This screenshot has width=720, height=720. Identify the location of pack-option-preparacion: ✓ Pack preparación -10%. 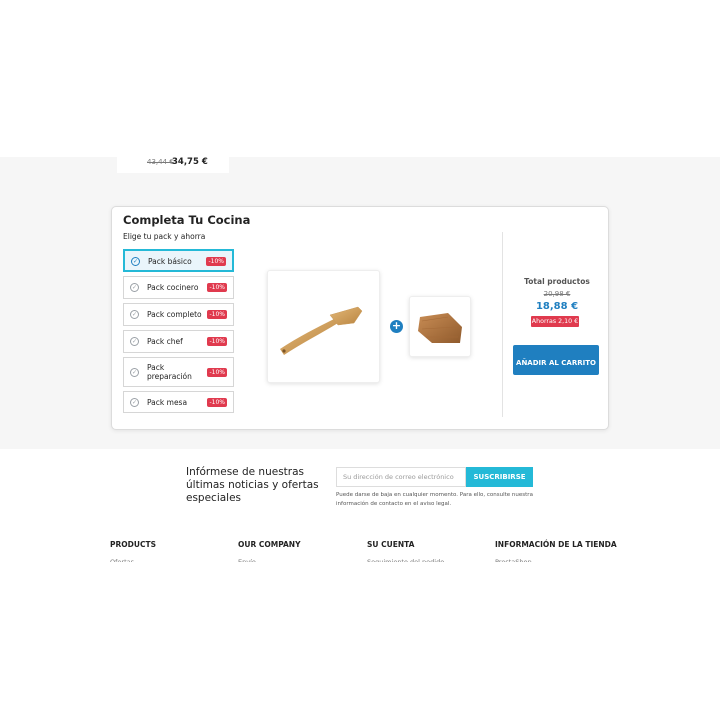
(178, 372).